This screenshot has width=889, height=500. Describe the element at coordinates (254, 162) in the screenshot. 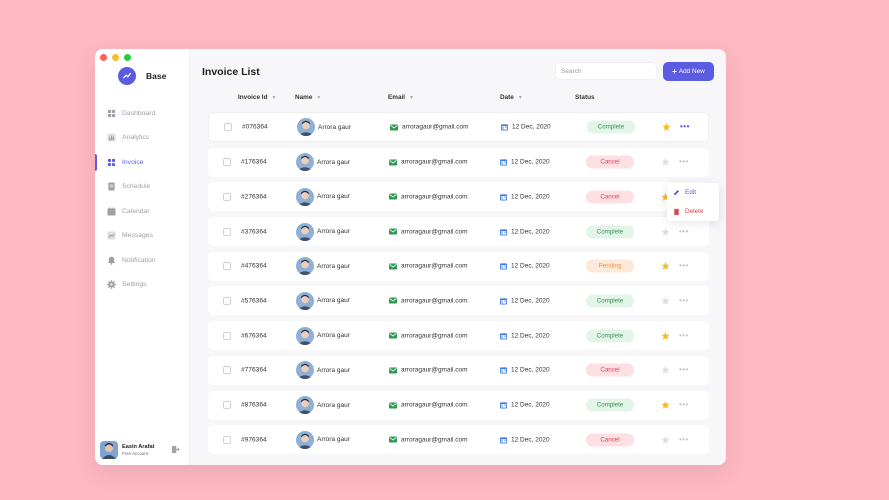

I see `invoice-id: #176364` at that location.